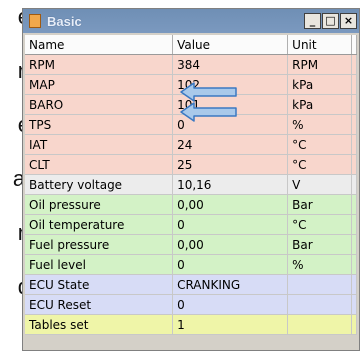 This screenshot has height=351, width=360. Describe the element at coordinates (99, 184) in the screenshot. I see `row-name-cell: Battery voltage` at that location.